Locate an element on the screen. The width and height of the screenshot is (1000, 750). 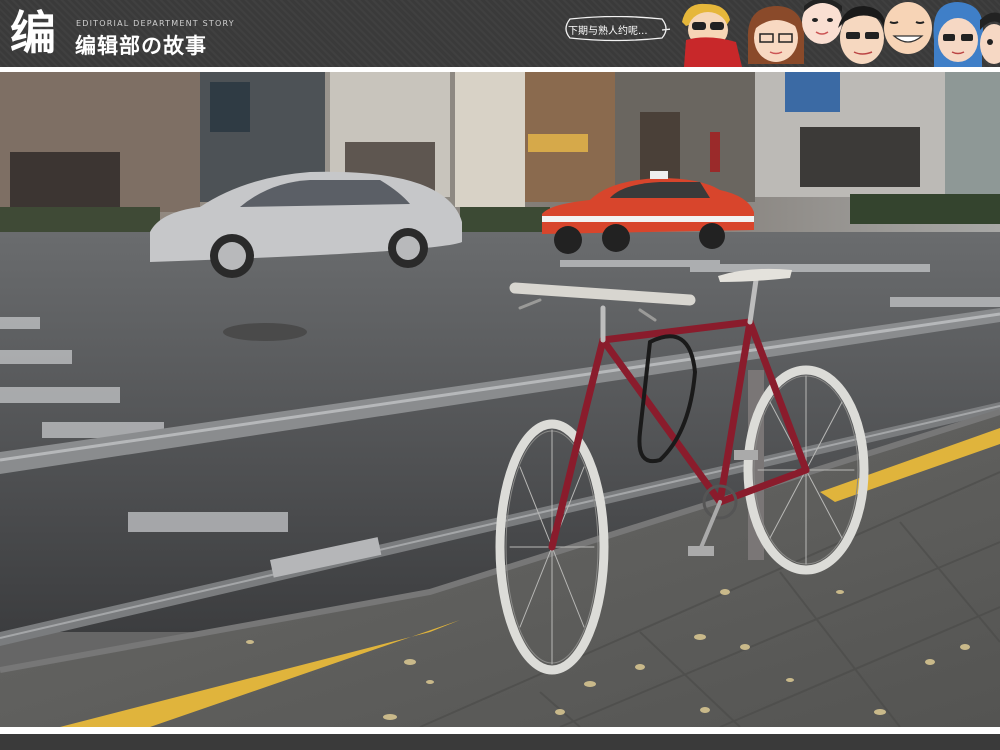
logo-mark: 编 is located at coordinates (33, 33).